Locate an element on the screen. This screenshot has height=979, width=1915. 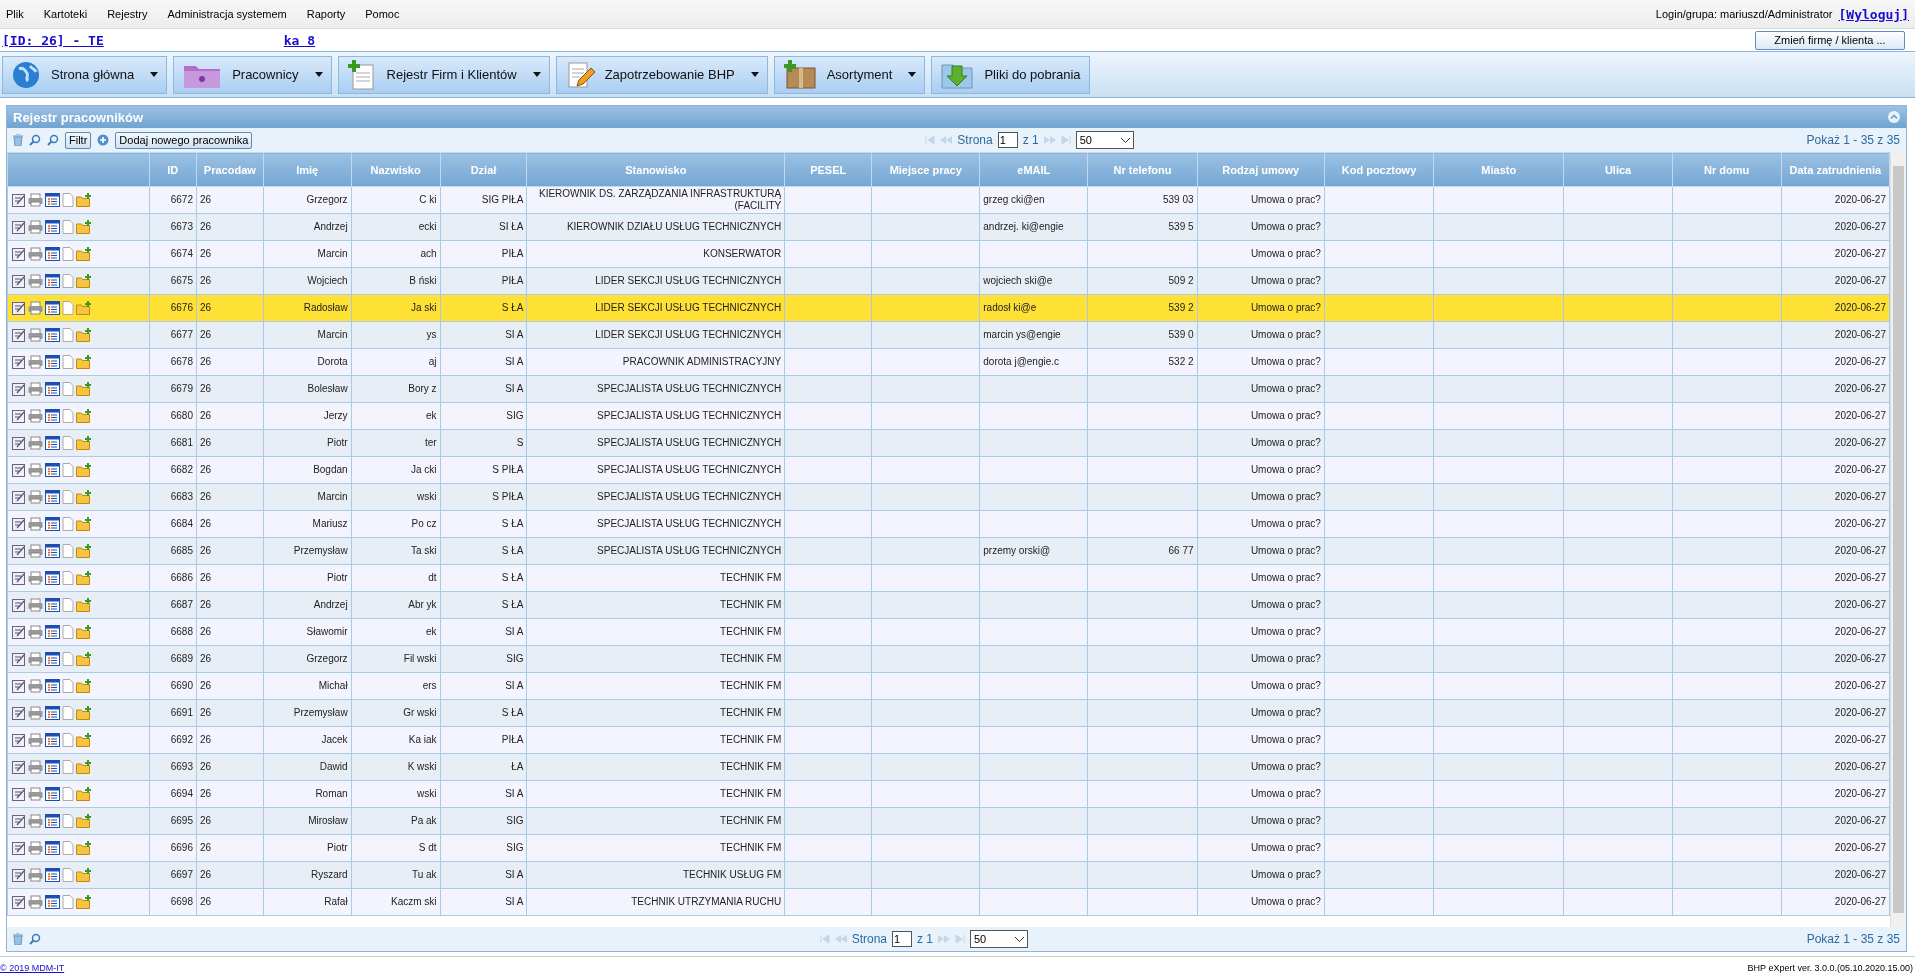
table-row: 6686 26 Piotr dt S ŁA TECHNIK FM Umowa o prac? 2020-06-27 is located at coordinates (948, 578).